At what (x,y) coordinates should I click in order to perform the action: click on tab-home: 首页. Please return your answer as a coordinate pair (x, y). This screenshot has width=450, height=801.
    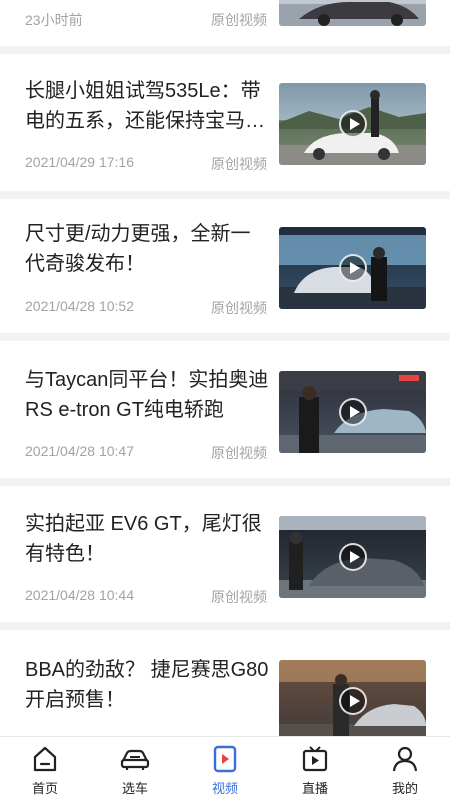
    Looking at the image, I should click on (45, 769).